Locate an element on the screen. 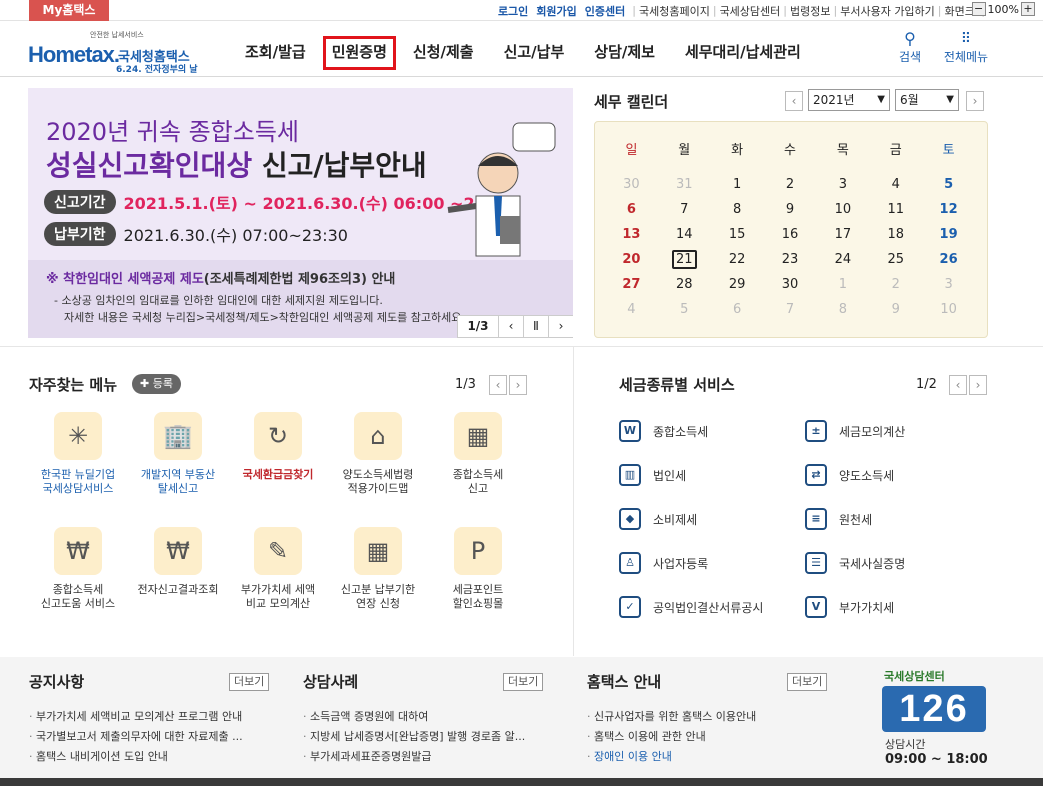 The image size is (1043, 786). calendar-prev-button: ‹ is located at coordinates (794, 101).